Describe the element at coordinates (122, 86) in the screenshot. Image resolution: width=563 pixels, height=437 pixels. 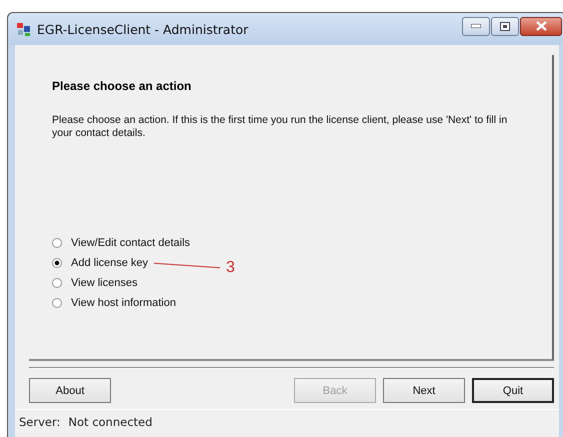
I see `page-heading: Please choose an action` at that location.